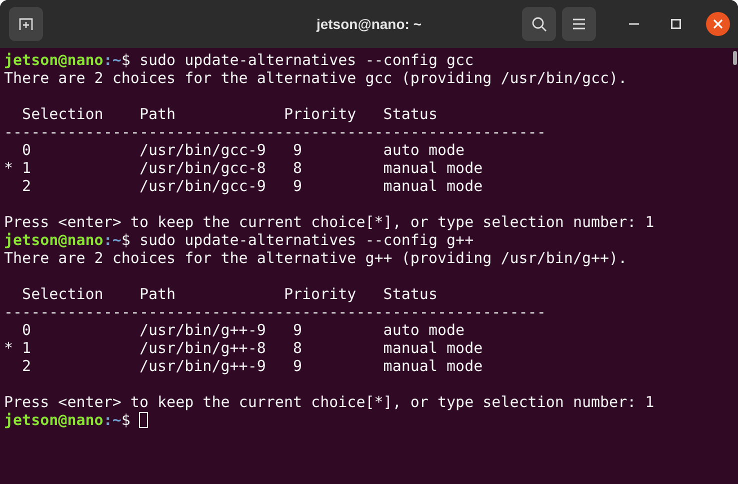 This screenshot has height=484, width=738. What do you see at coordinates (243, 330) in the screenshot?
I see `output-line: 0 /usr/bin/g++-9 9 auto mode` at bounding box center [243, 330].